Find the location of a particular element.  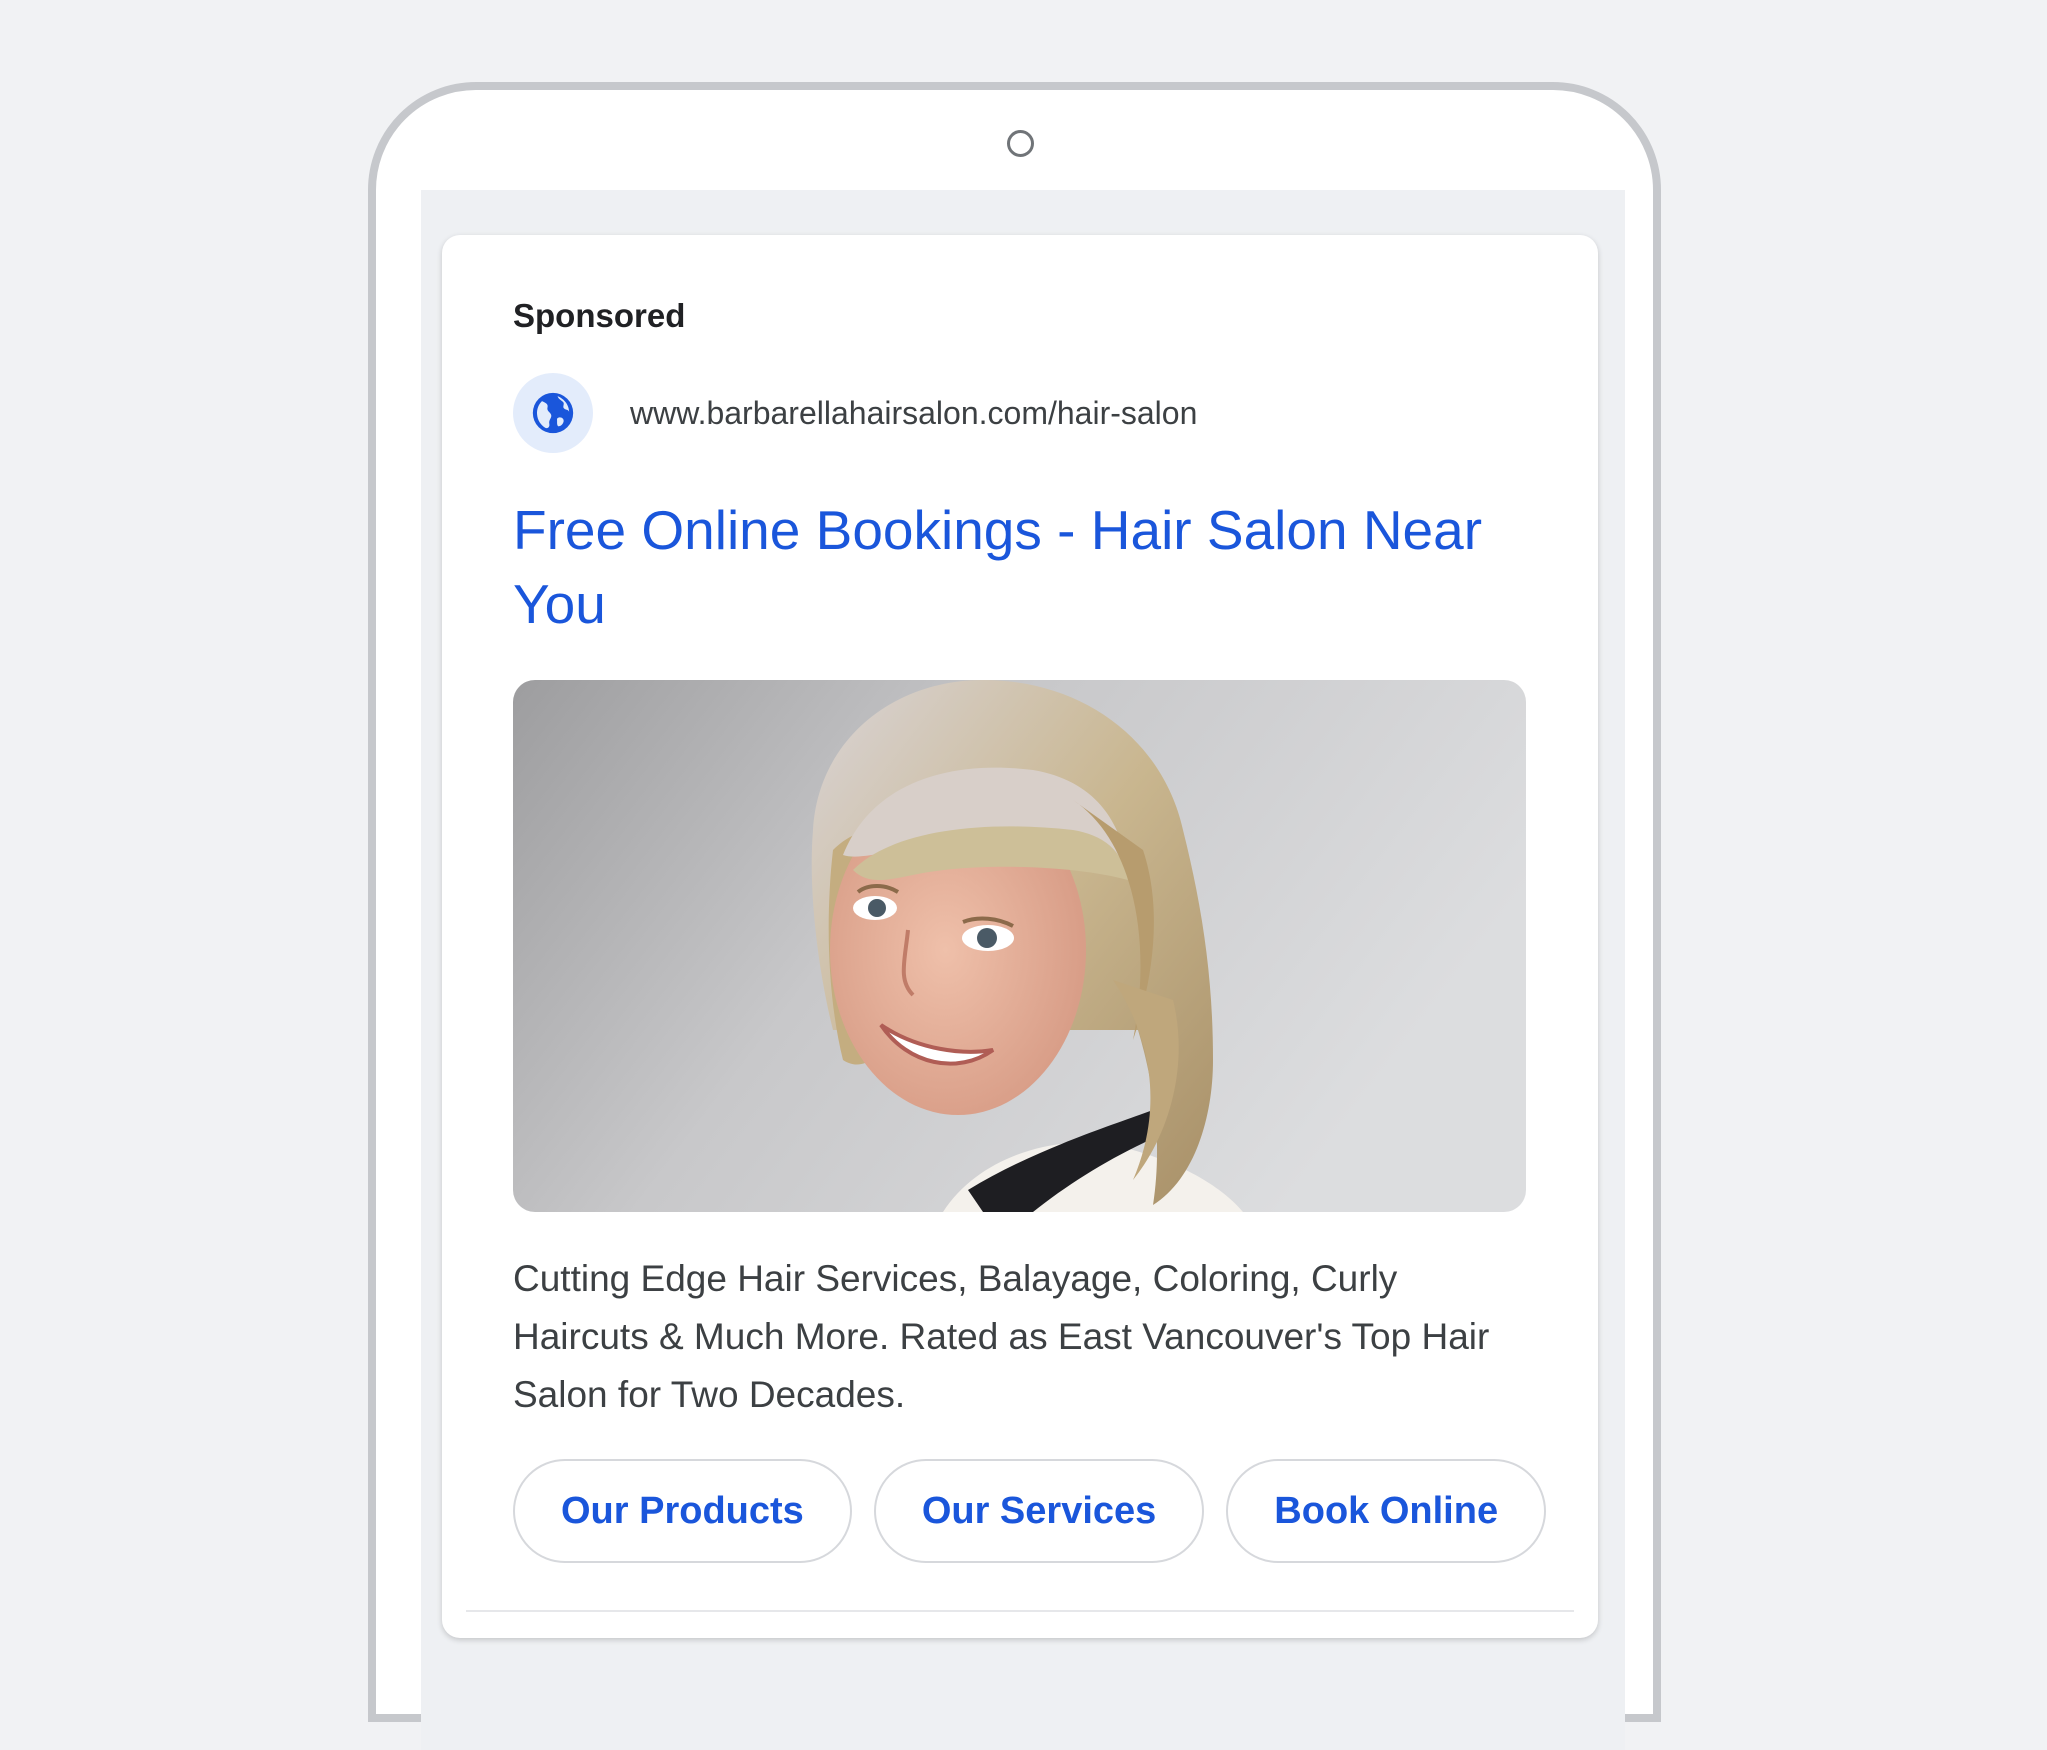

sitelinks: Our Products Our Services Book Online is located at coordinates (1030, 1511).